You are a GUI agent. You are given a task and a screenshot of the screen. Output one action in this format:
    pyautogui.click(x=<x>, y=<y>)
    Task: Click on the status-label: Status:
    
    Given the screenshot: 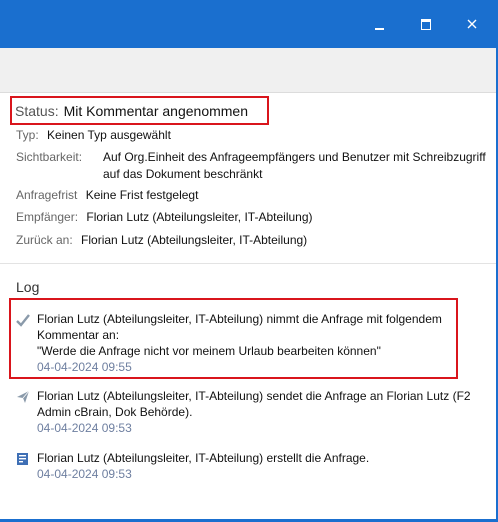 What is the action you would take?
    pyautogui.click(x=37, y=110)
    